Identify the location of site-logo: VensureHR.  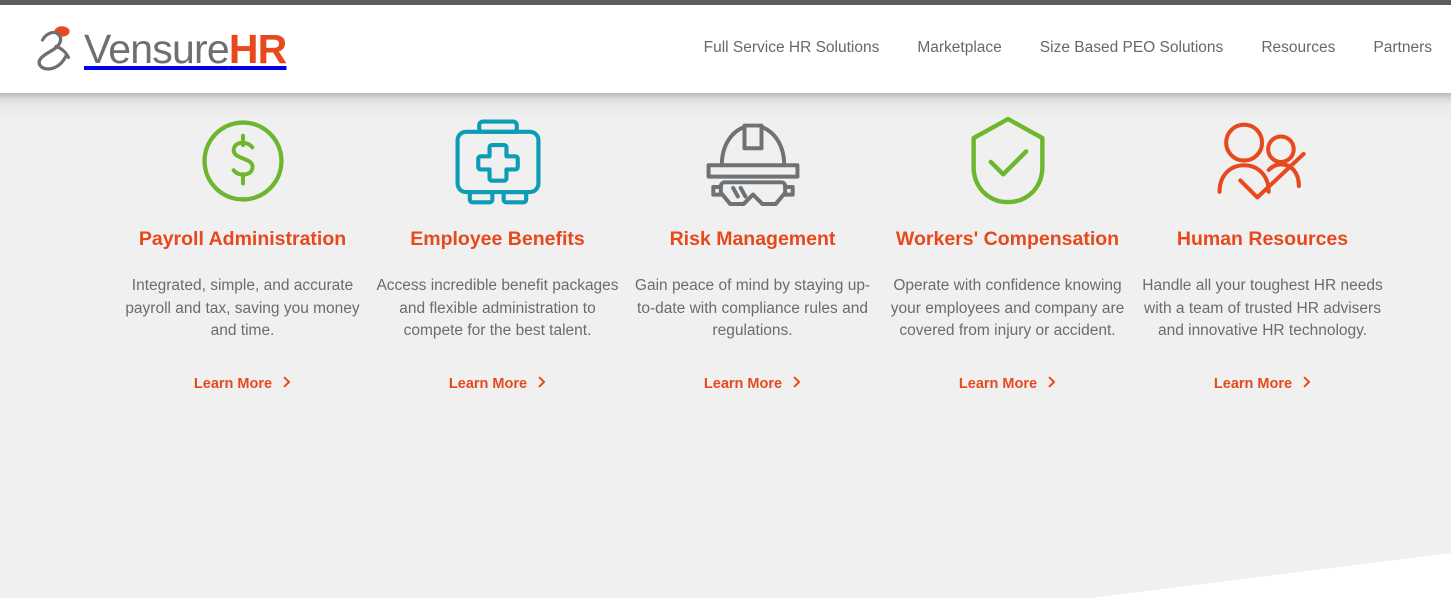
(161, 47).